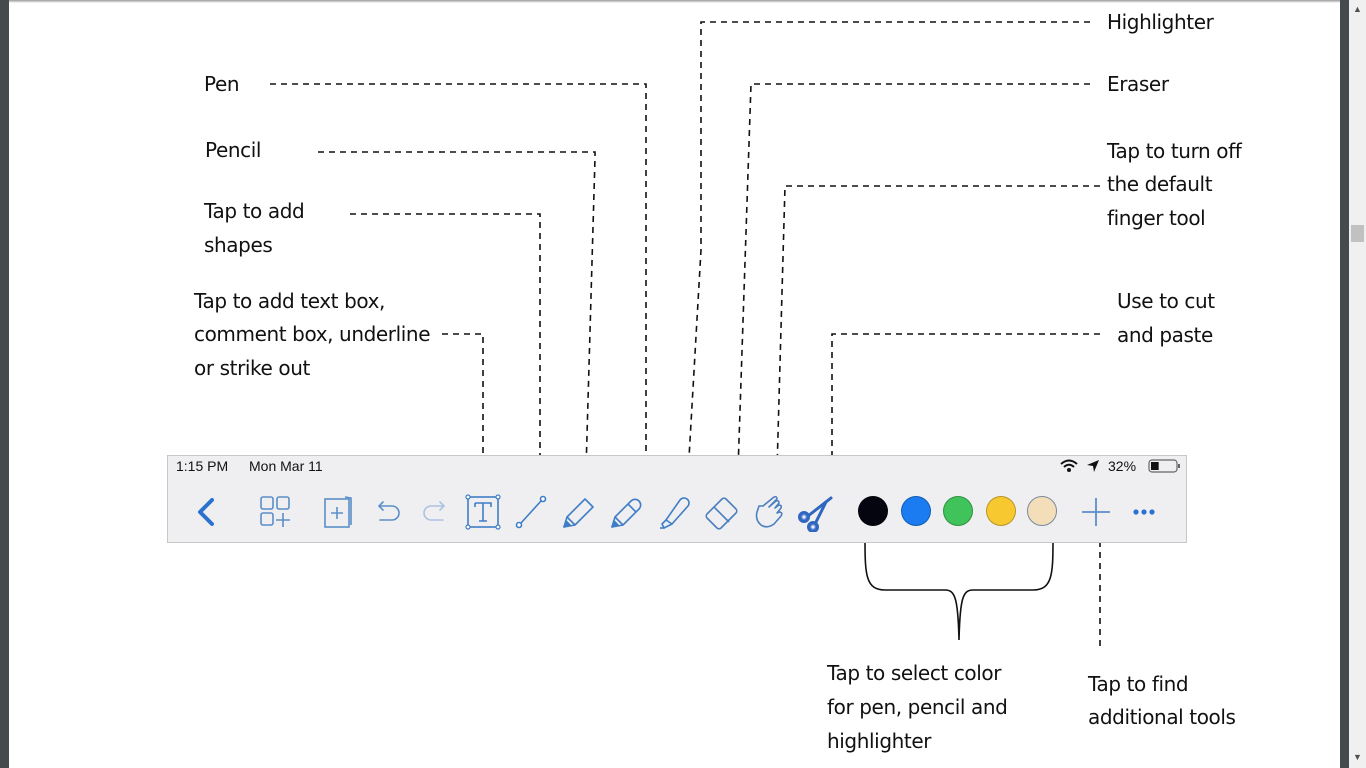 This screenshot has height=768, width=1366. What do you see at coordinates (4, 384) in the screenshot?
I see `viewer-left-gutter` at bounding box center [4, 384].